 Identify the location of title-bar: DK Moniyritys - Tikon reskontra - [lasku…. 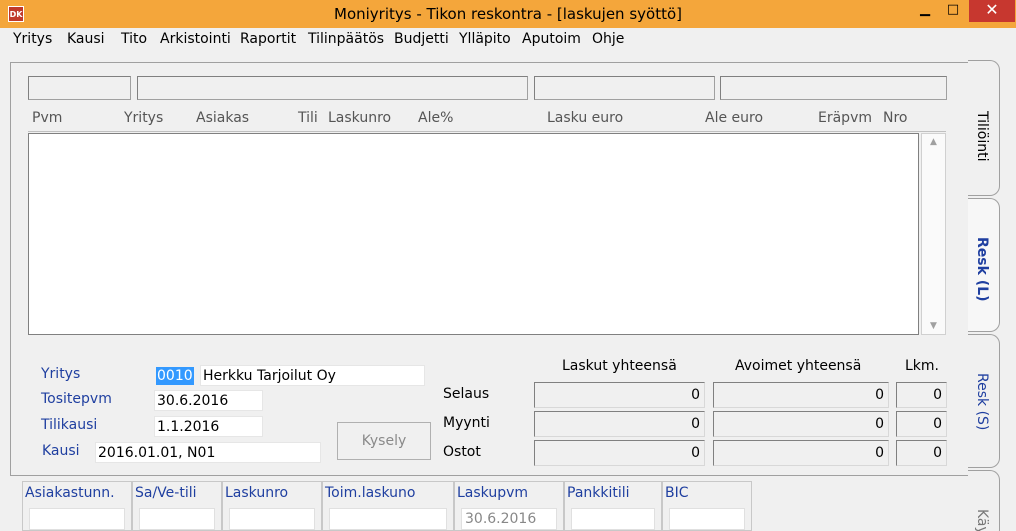
(508, 14).